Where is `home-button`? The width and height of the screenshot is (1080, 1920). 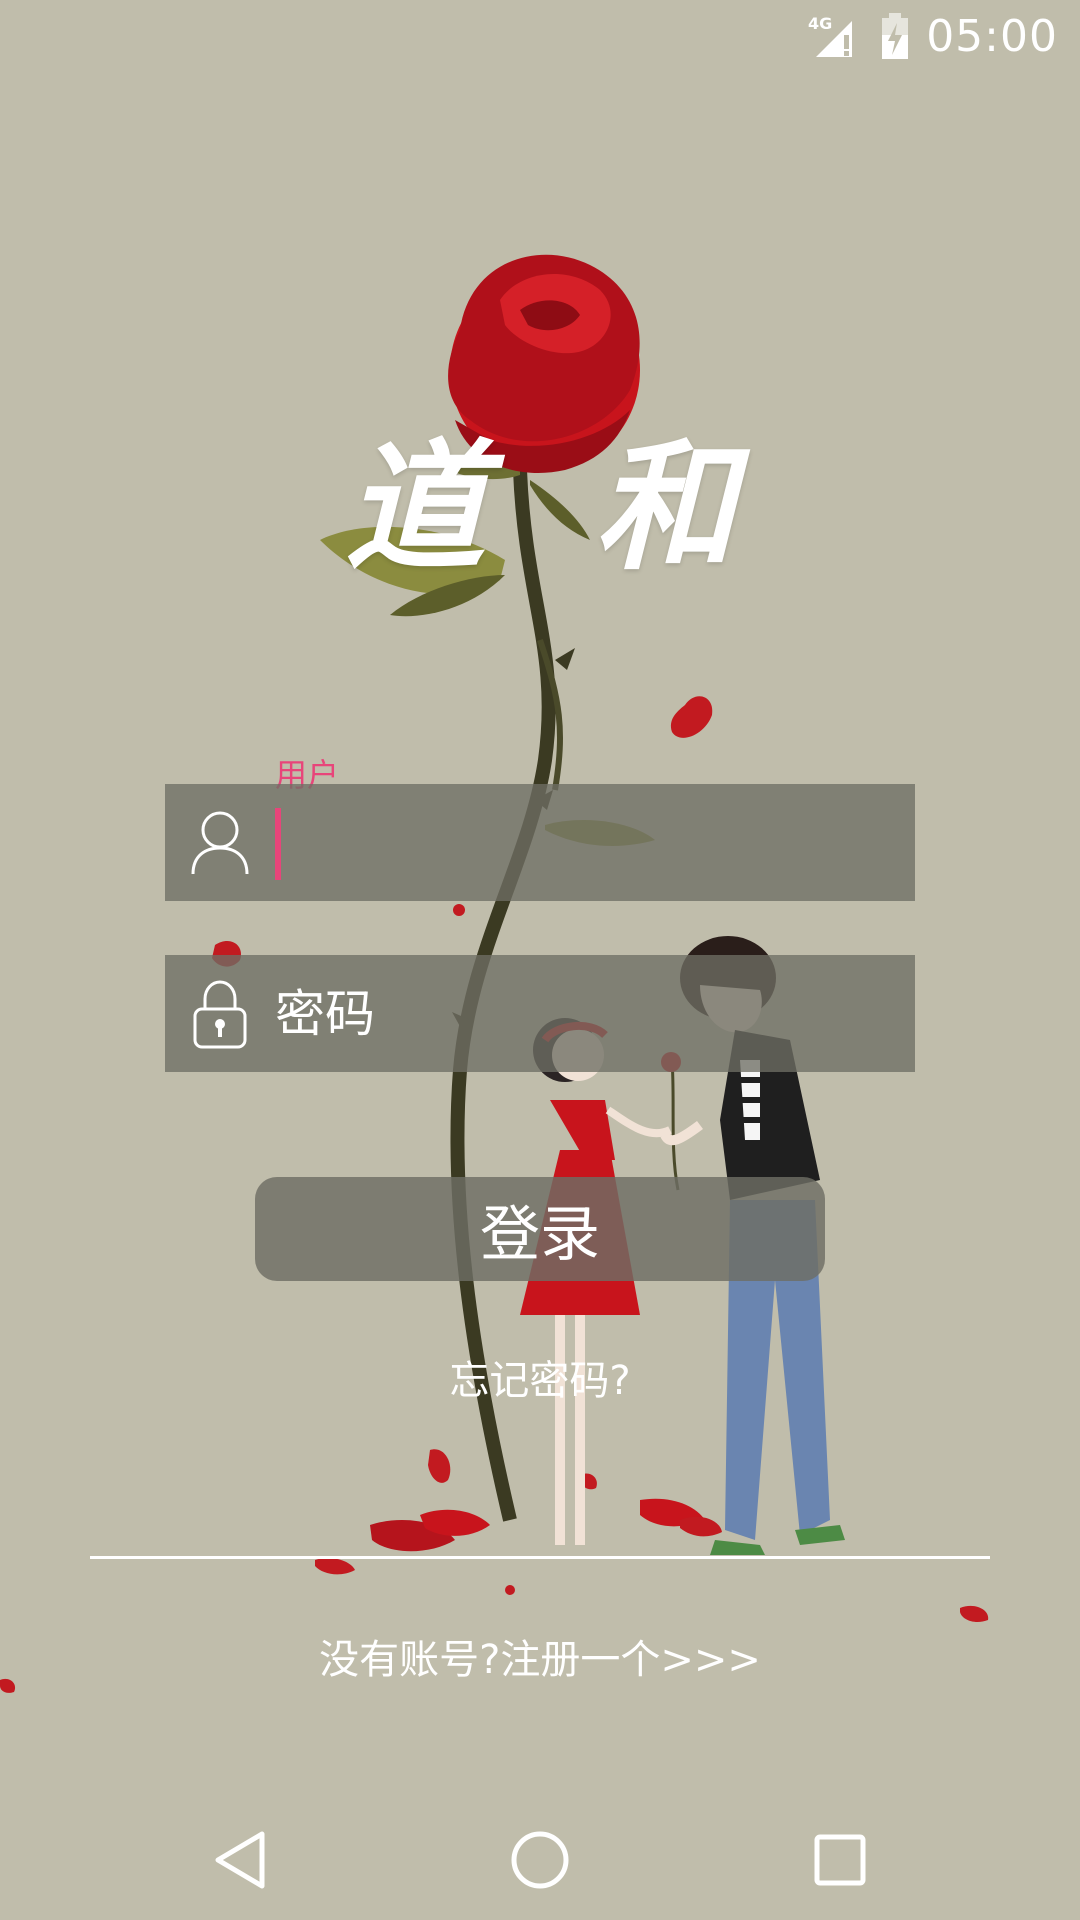 home-button is located at coordinates (540, 1860).